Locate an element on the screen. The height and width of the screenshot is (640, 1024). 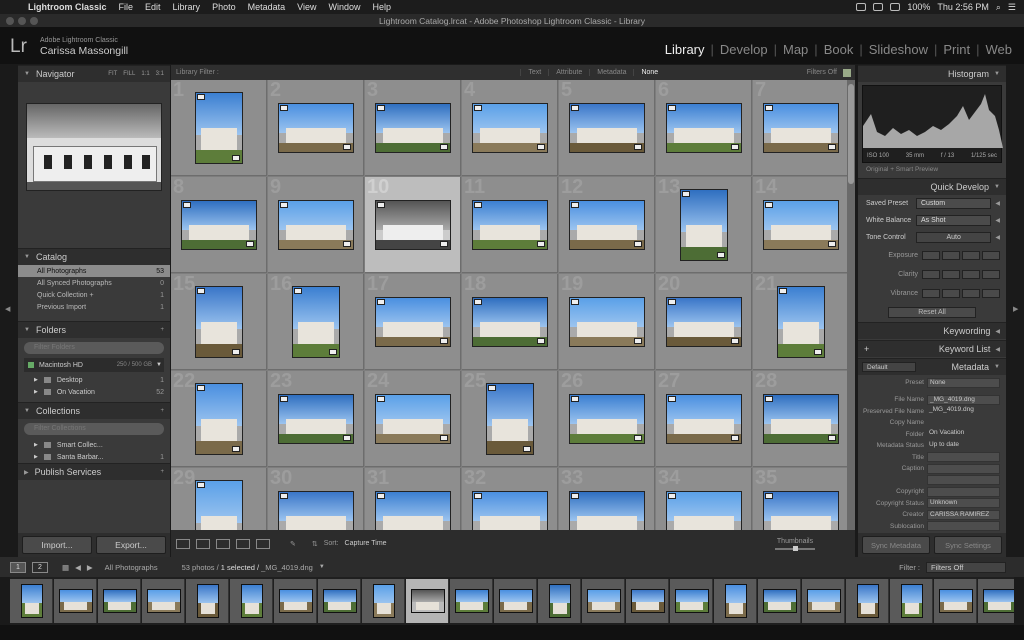
grid-cell: 28 is located at coordinates (800, 418).